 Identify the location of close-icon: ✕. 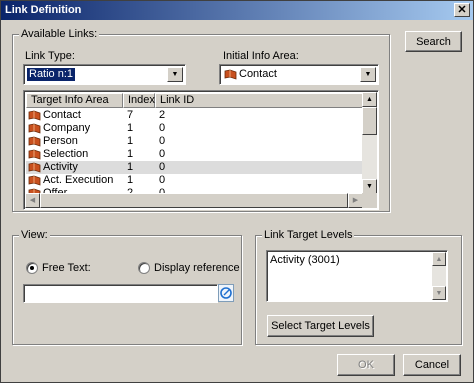
(462, 10).